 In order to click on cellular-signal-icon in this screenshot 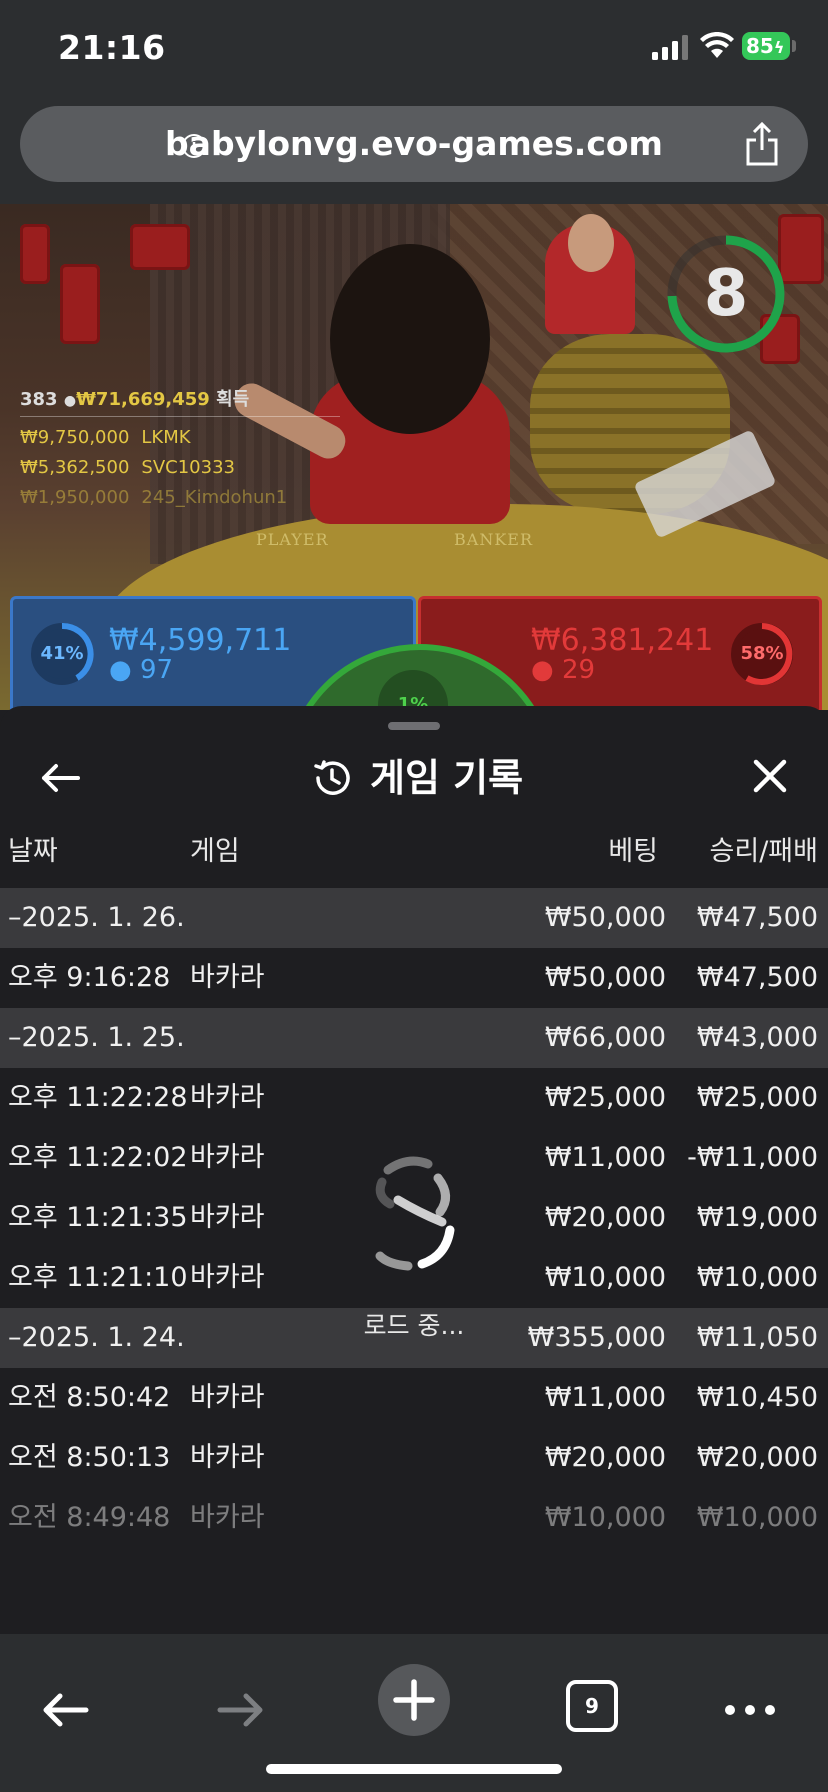, I will do `click(670, 47)`.